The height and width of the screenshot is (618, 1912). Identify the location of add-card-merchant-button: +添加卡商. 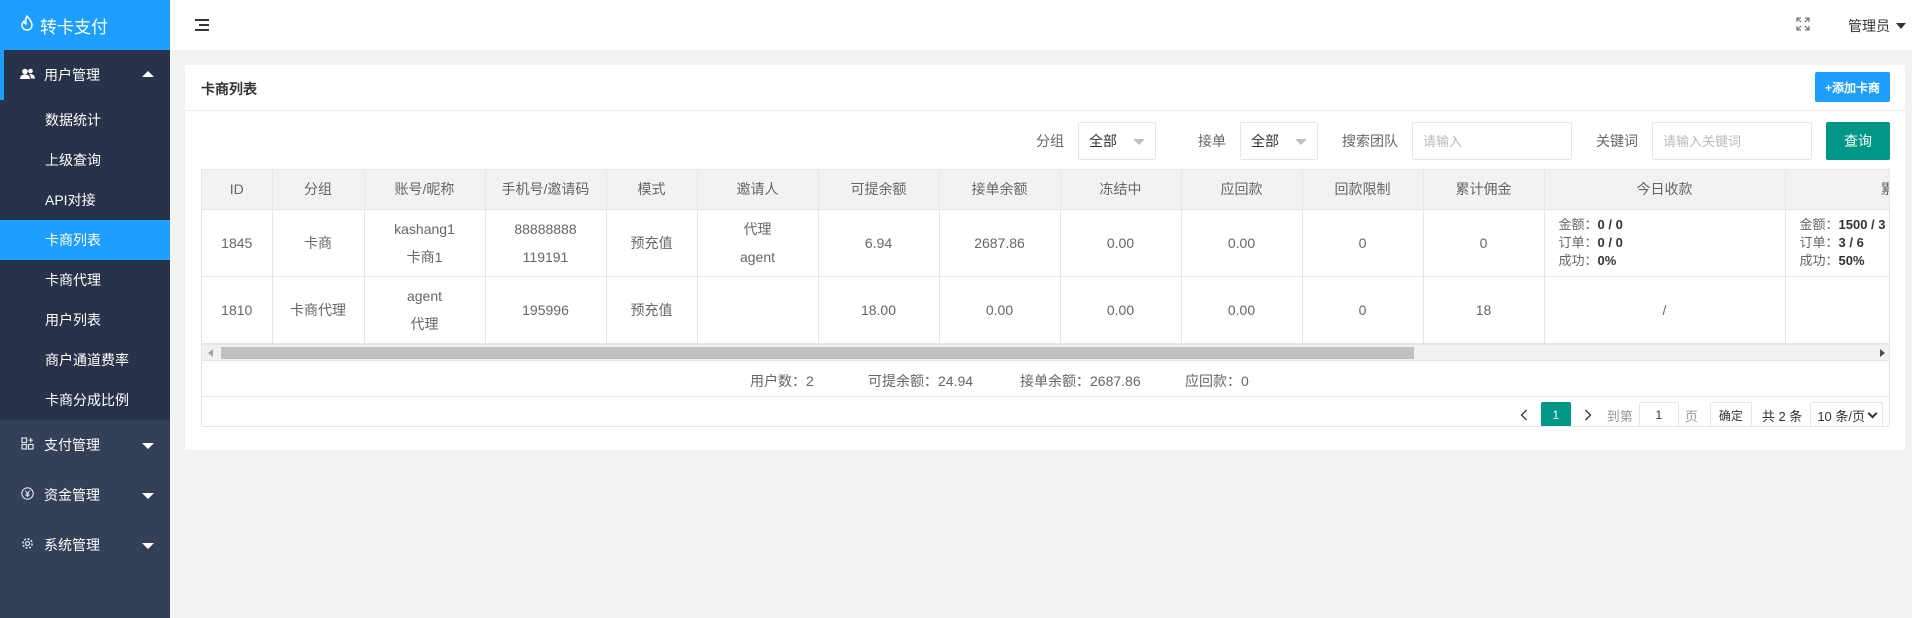
(1852, 87).